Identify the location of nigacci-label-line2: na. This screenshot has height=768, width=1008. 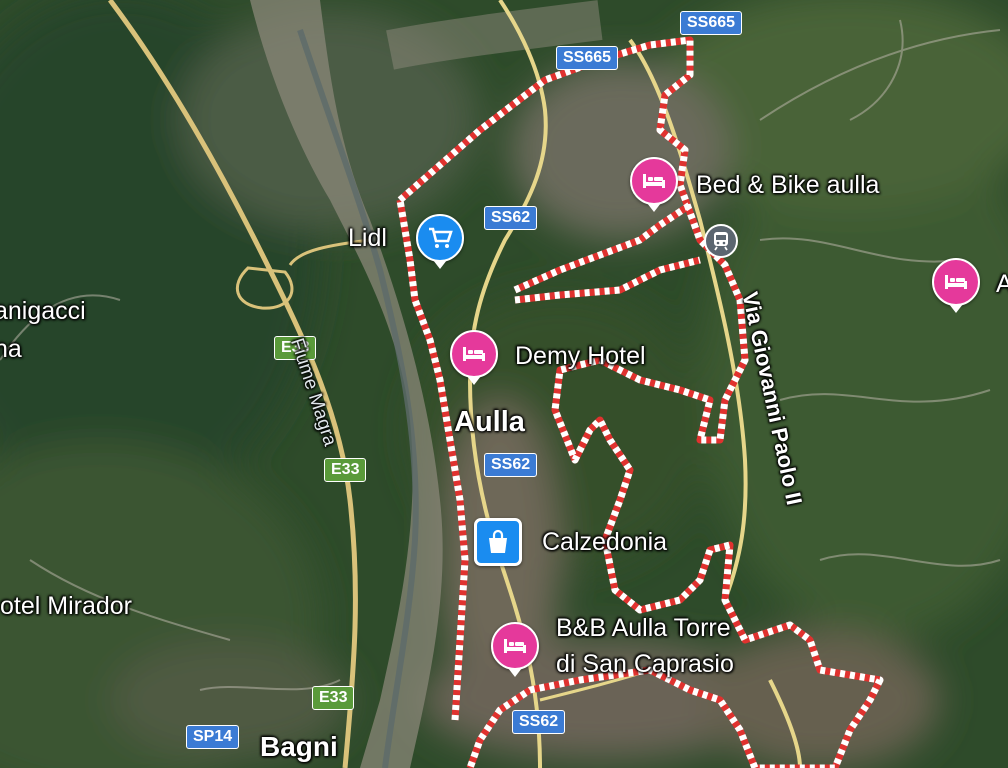
(11, 349).